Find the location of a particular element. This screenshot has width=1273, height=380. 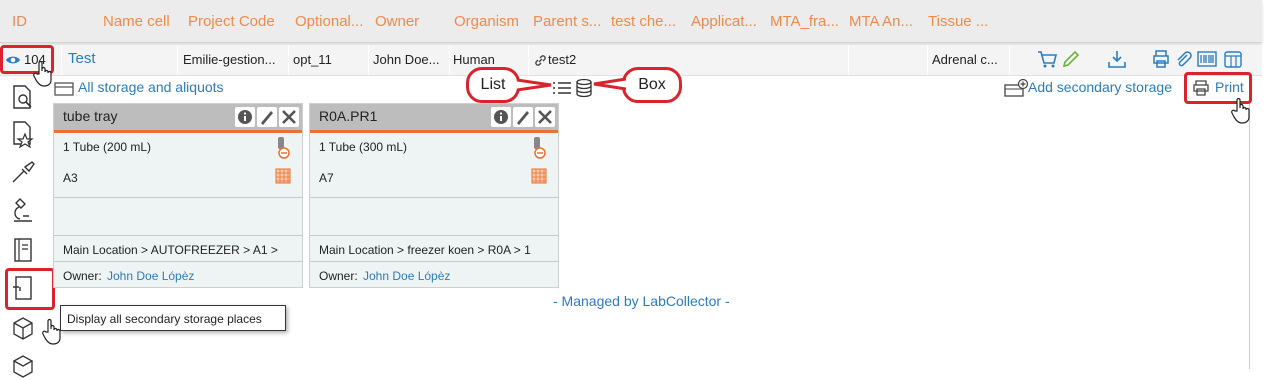

microscope-icon is located at coordinates (23, 210).